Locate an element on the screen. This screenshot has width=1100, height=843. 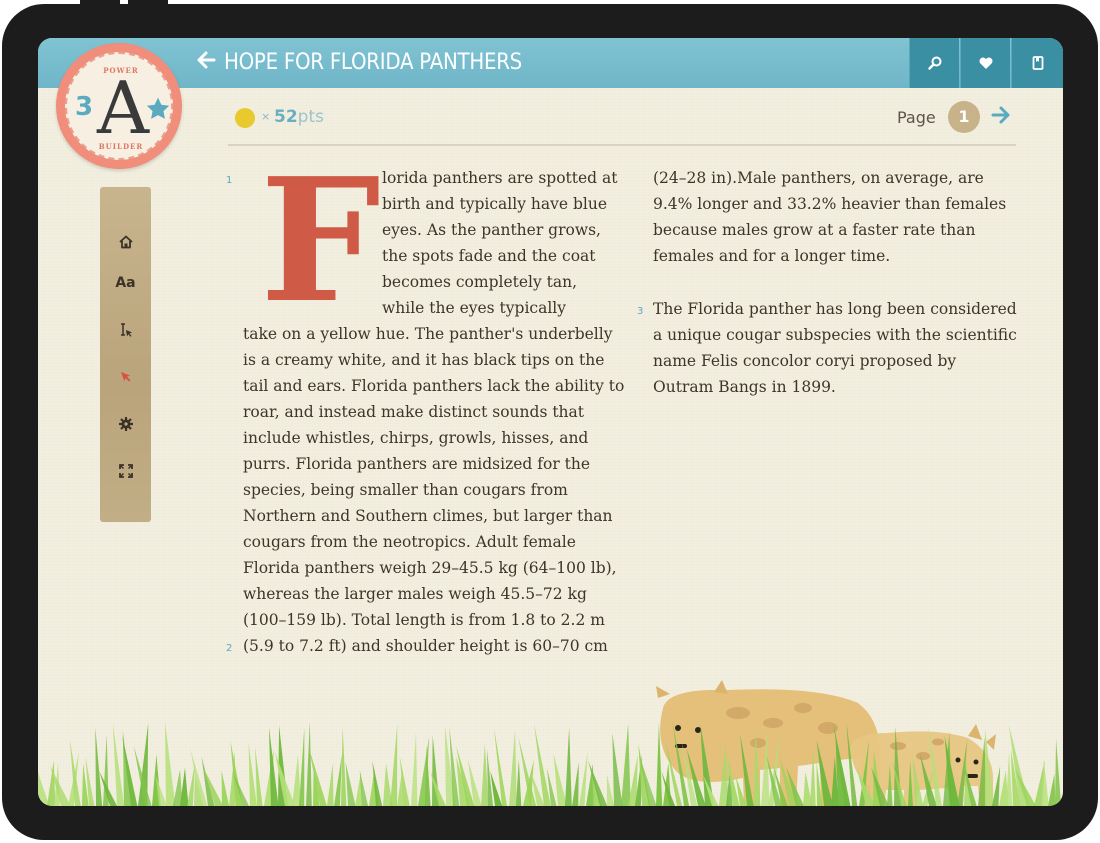
favorite-button is located at coordinates (985, 63).